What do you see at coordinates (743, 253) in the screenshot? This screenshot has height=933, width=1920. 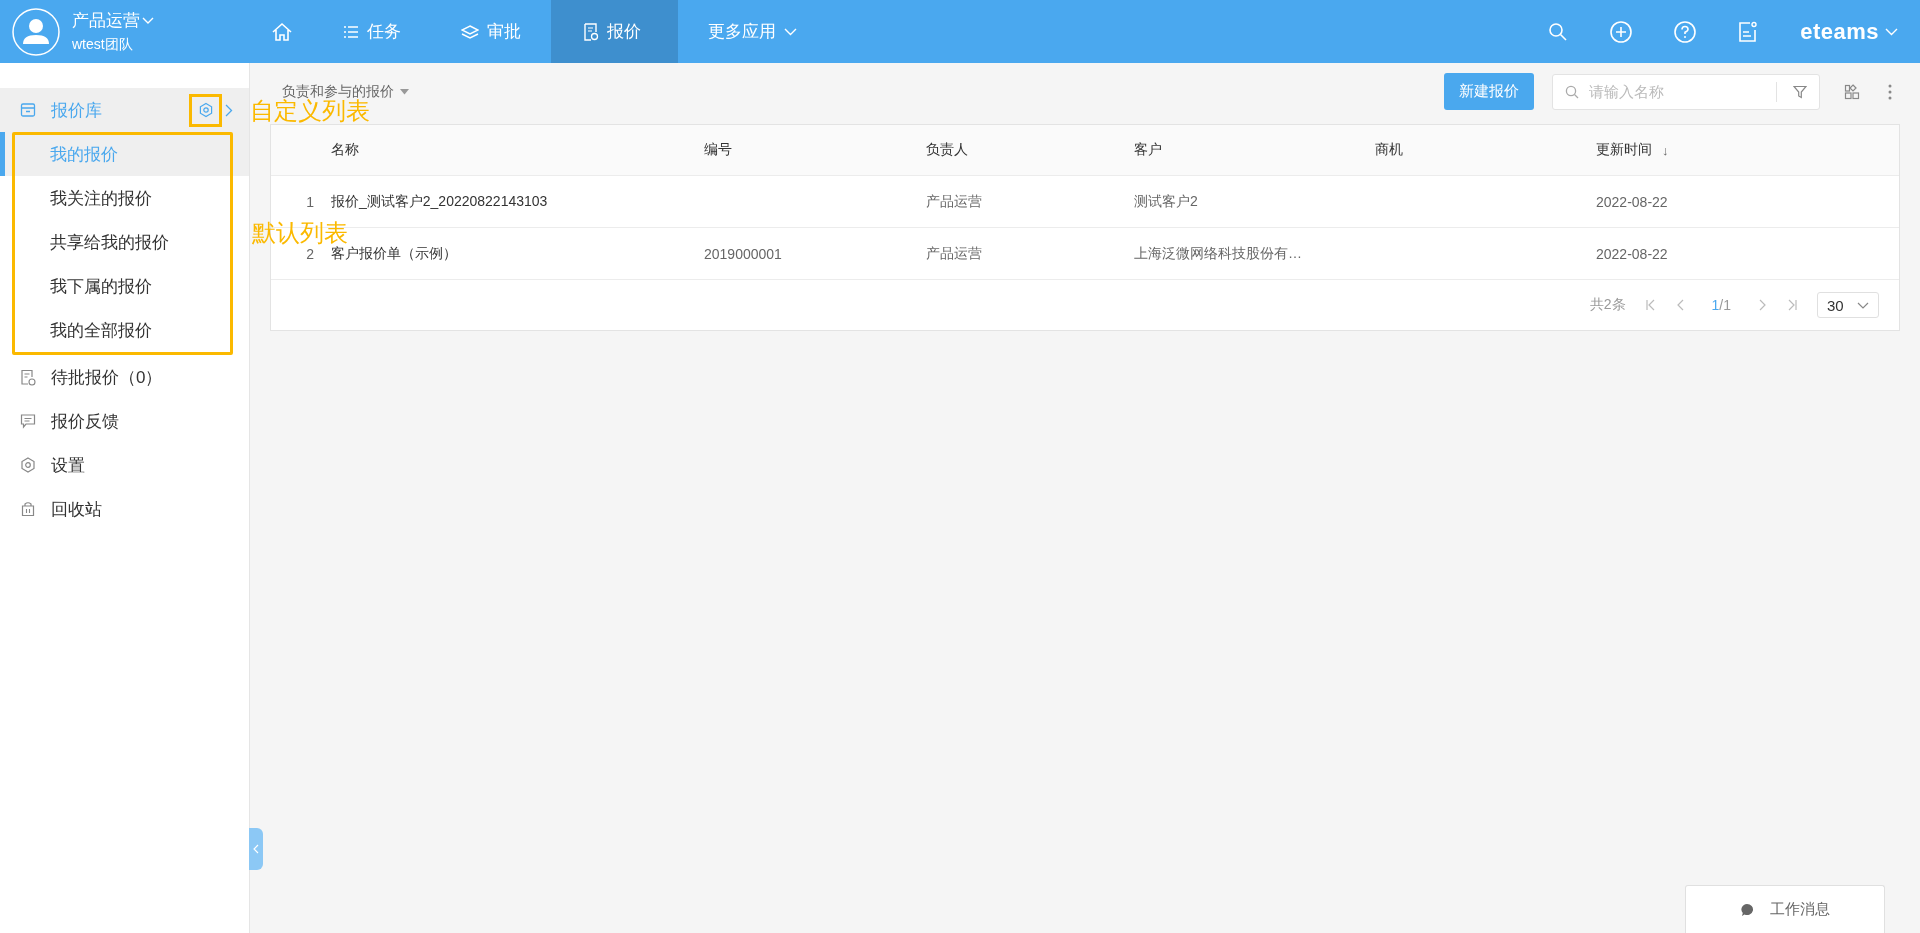 I see `table-cell: 2019000001` at bounding box center [743, 253].